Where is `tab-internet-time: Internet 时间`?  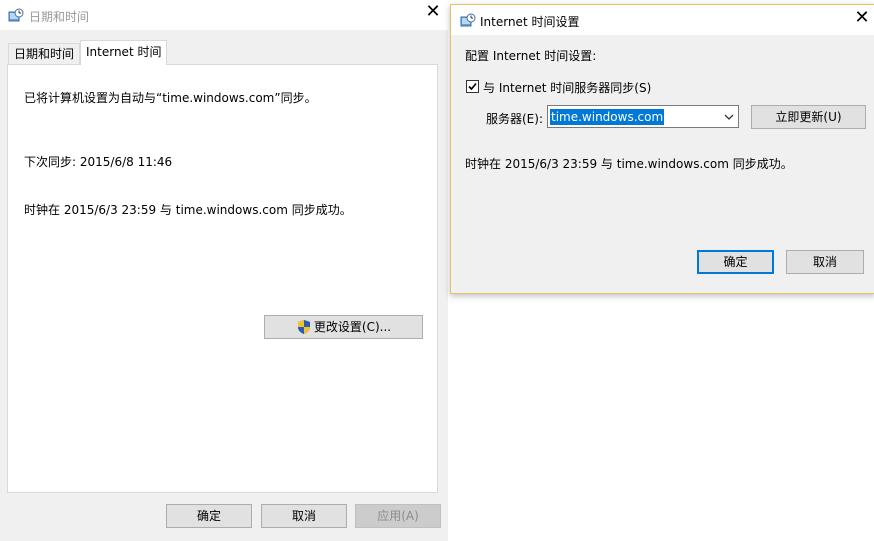 tab-internet-time: Internet 时间 is located at coordinates (124, 52).